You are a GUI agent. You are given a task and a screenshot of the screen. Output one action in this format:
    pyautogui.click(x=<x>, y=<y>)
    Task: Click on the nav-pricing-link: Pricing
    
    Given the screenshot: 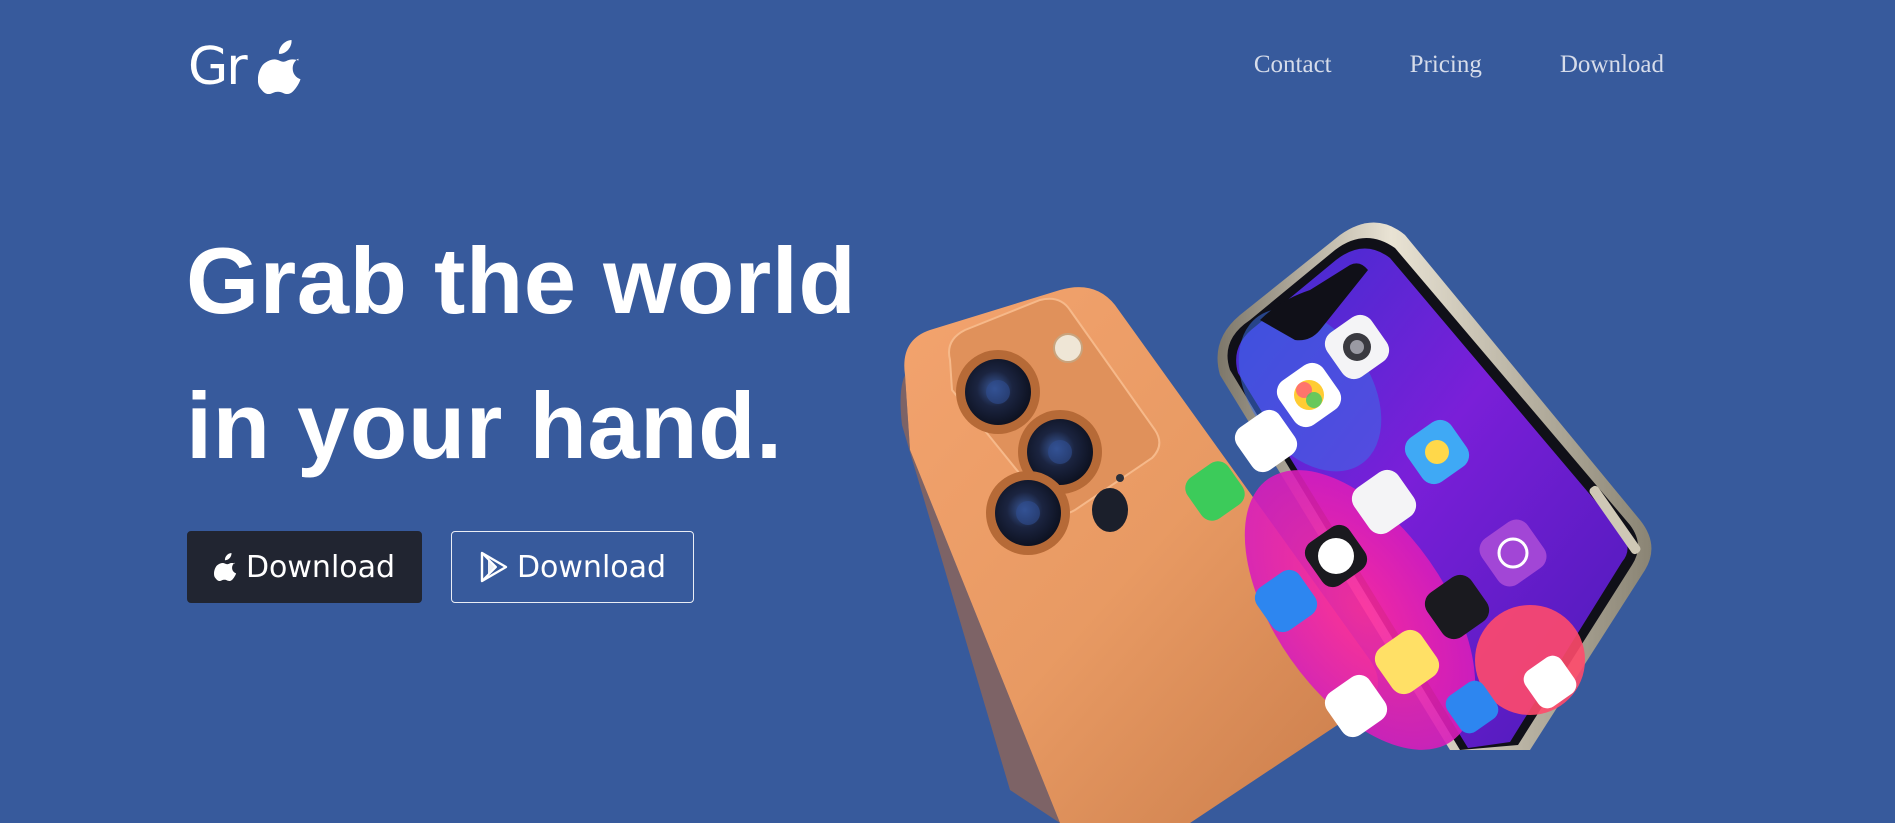 What is the action you would take?
    pyautogui.click(x=1446, y=64)
    